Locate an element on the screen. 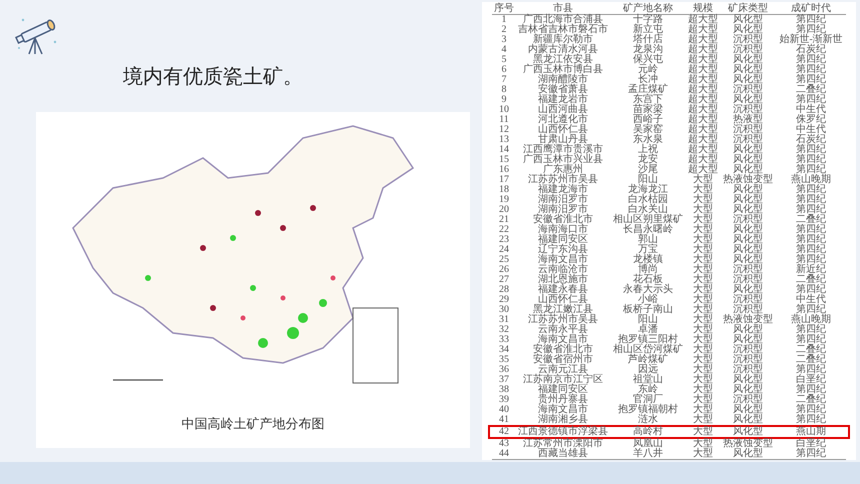 This screenshot has height=484, width=860. table-cell-text: 新疆库尔勒市 is located at coordinates (563, 40).